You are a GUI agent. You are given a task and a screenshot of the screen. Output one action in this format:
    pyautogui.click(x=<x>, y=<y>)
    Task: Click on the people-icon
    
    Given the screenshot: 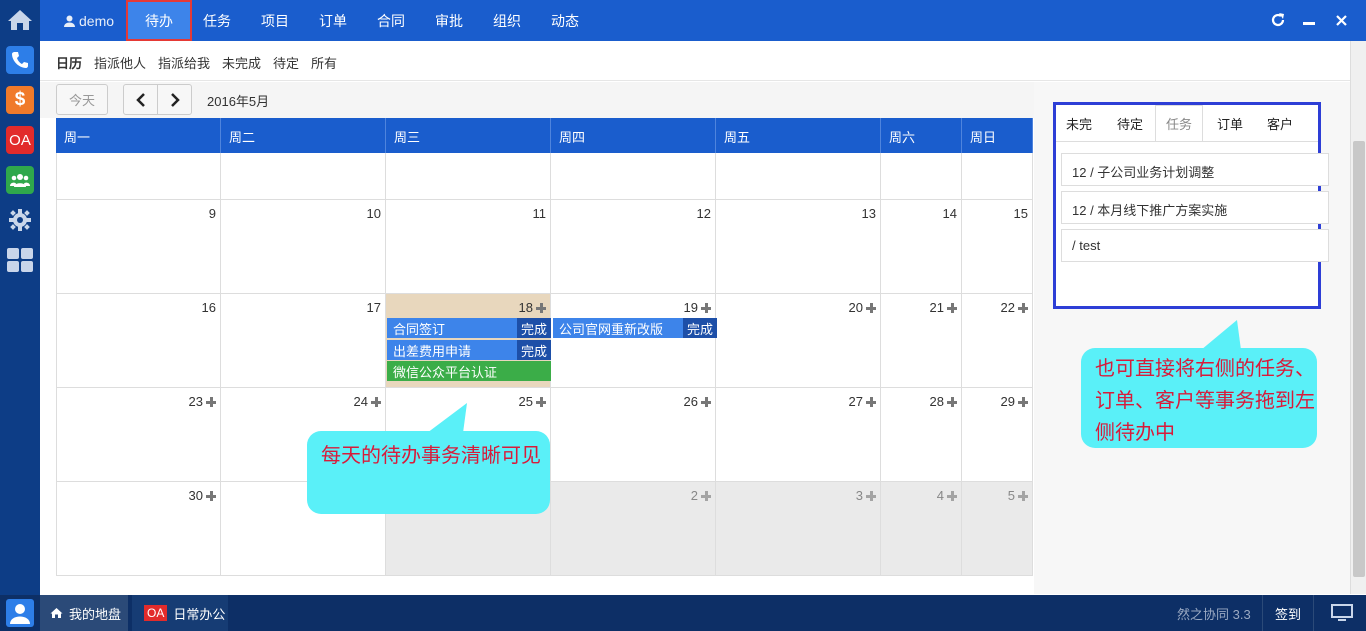 What is the action you would take?
    pyautogui.click(x=20, y=180)
    